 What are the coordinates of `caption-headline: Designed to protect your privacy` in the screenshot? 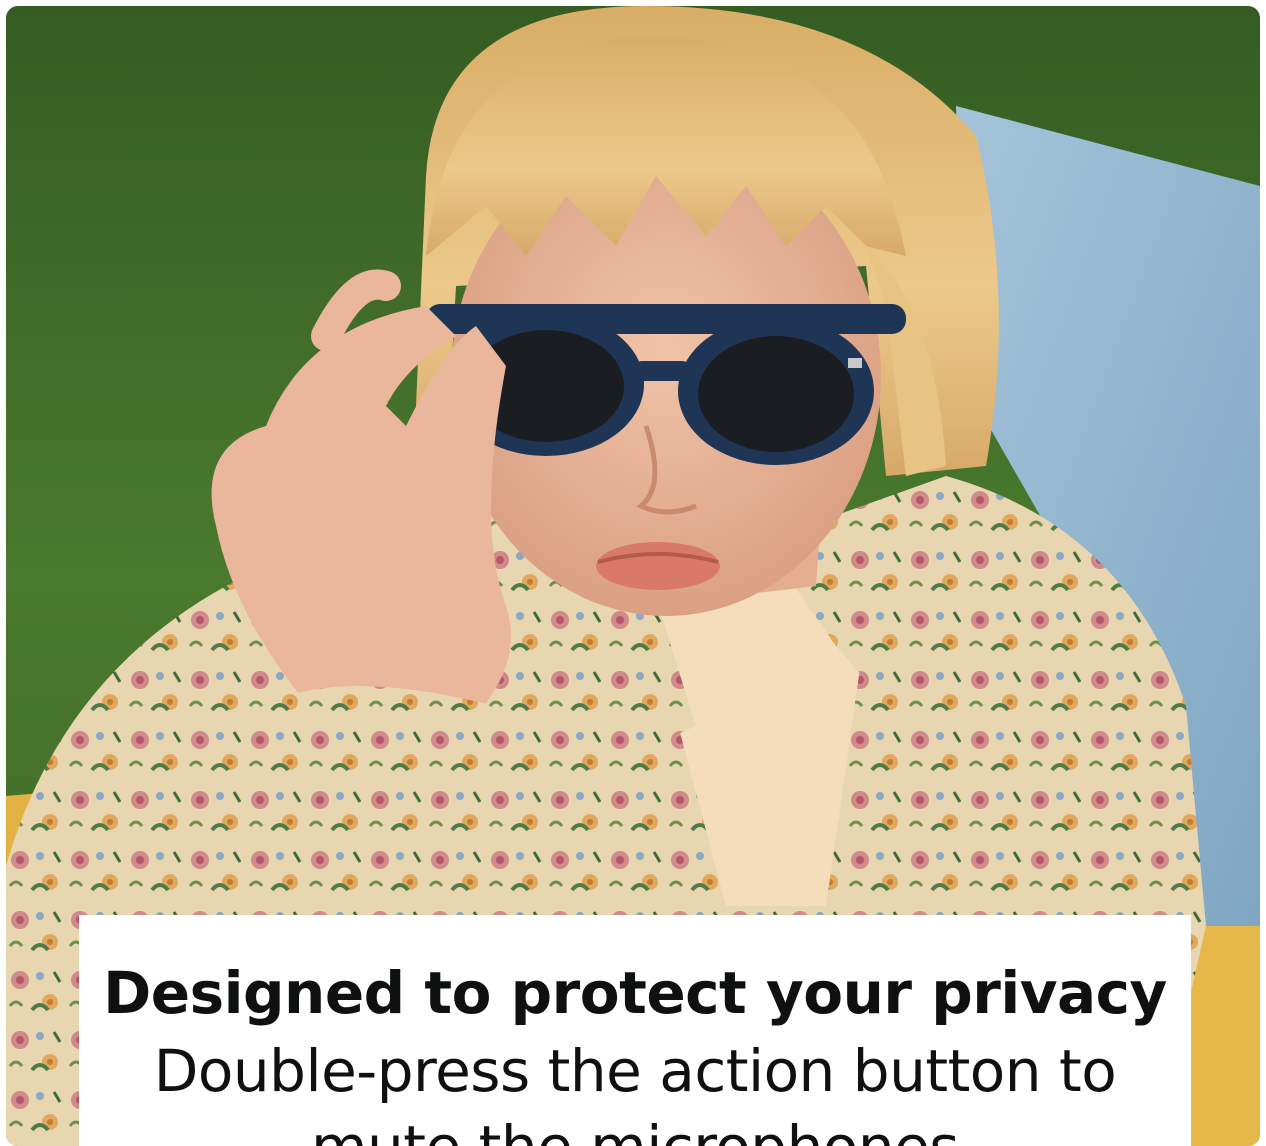 It's located at (635, 993).